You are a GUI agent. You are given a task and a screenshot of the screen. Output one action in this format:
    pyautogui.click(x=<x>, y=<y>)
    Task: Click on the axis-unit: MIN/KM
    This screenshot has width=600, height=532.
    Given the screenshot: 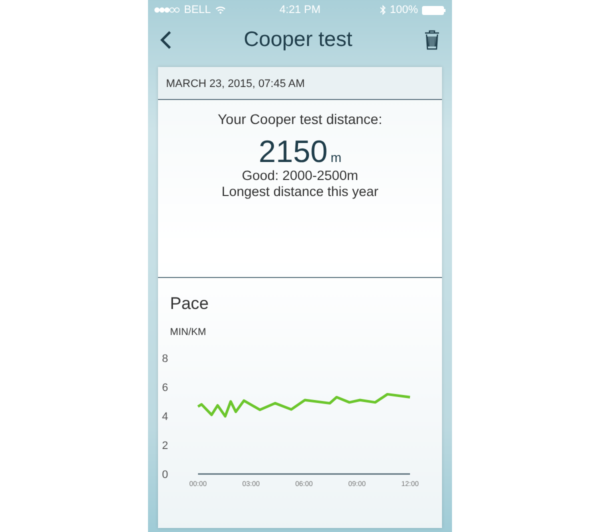 What is the action you would take?
    pyautogui.click(x=189, y=332)
    